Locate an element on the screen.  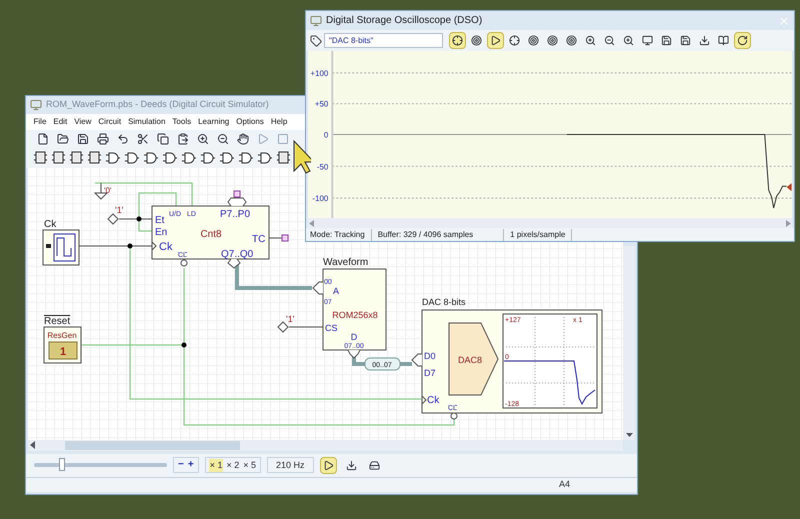
pin-label: P7..P0 is located at coordinates (235, 214).